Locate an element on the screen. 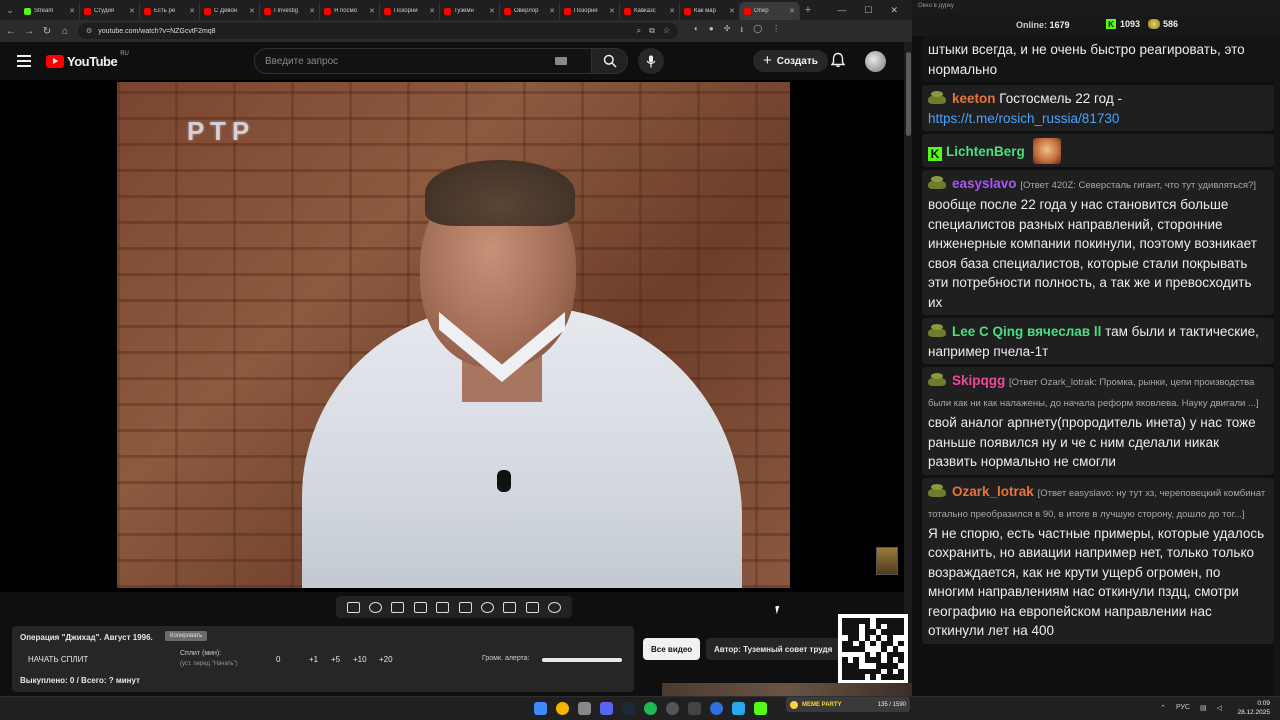 This screenshot has height=720, width=1280. search-input is located at coordinates (410, 61).